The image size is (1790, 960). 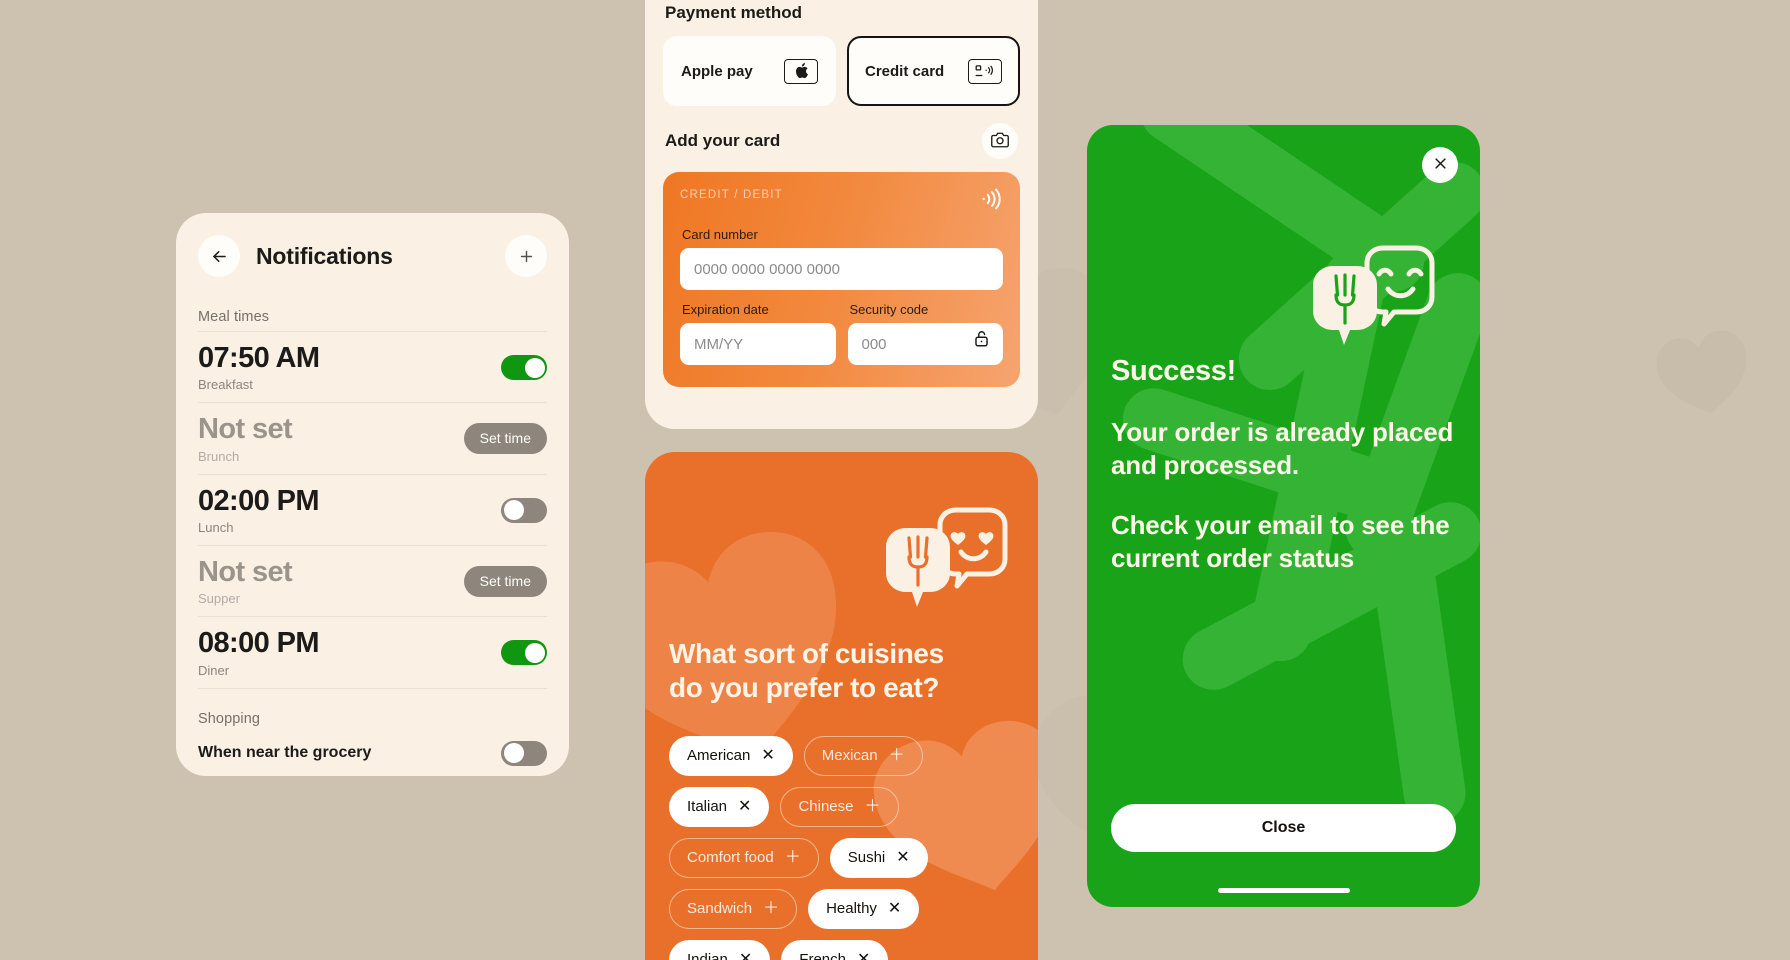 I want to click on cuisine-tag-italian: Italian ✕, so click(x=719, y=806).